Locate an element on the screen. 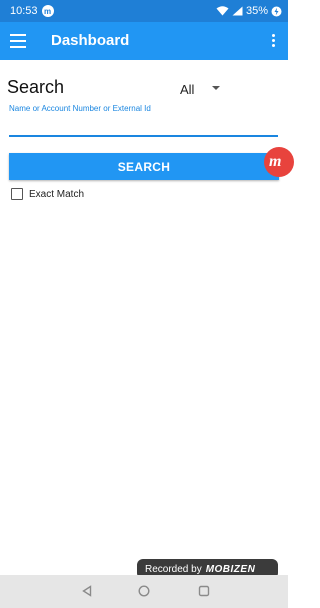 Image resolution: width=320 pixels, height=608 pixels. recording-prefix: Recorded by is located at coordinates (173, 569).